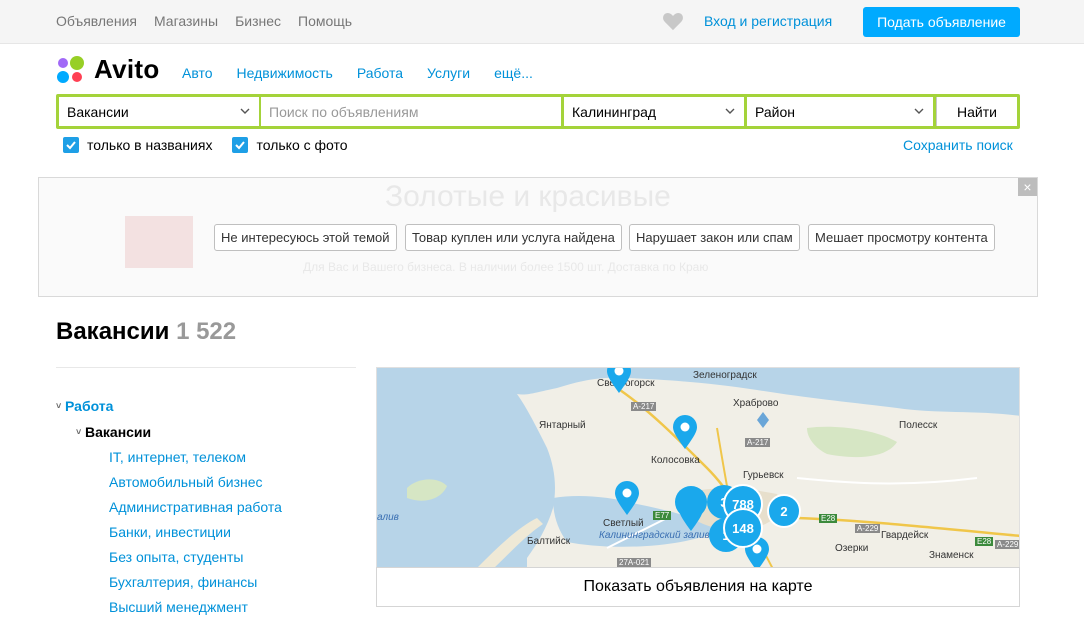 The width and height of the screenshot is (1084, 624). I want to click on ad-option-spam: Нарушает закон или спам, so click(714, 237).